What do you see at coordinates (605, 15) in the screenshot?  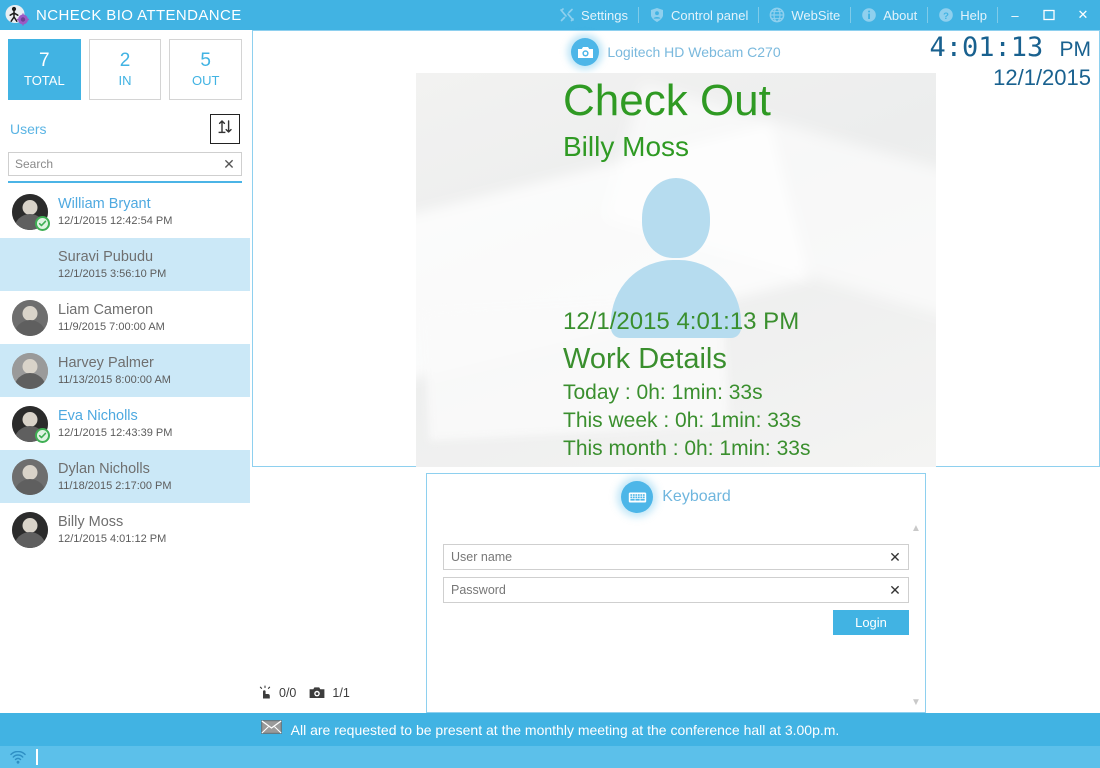 I see `menu-item-settings-label: Settings` at bounding box center [605, 15].